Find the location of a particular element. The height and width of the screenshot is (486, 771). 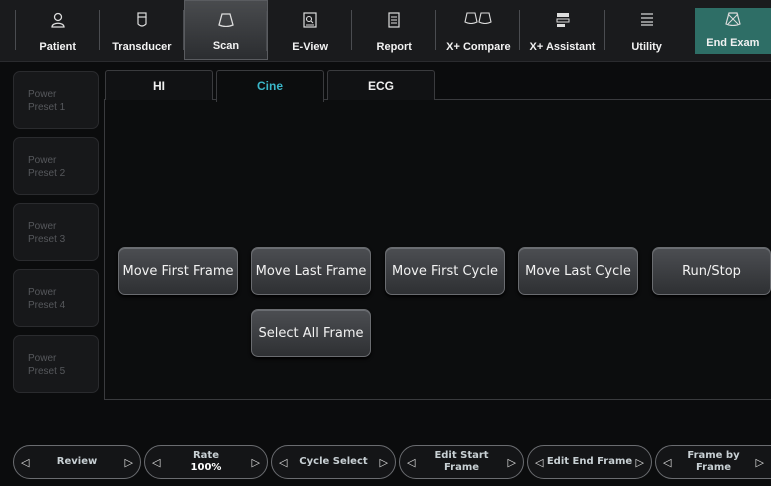

toolbar-patient: Patient is located at coordinates (58, 30).